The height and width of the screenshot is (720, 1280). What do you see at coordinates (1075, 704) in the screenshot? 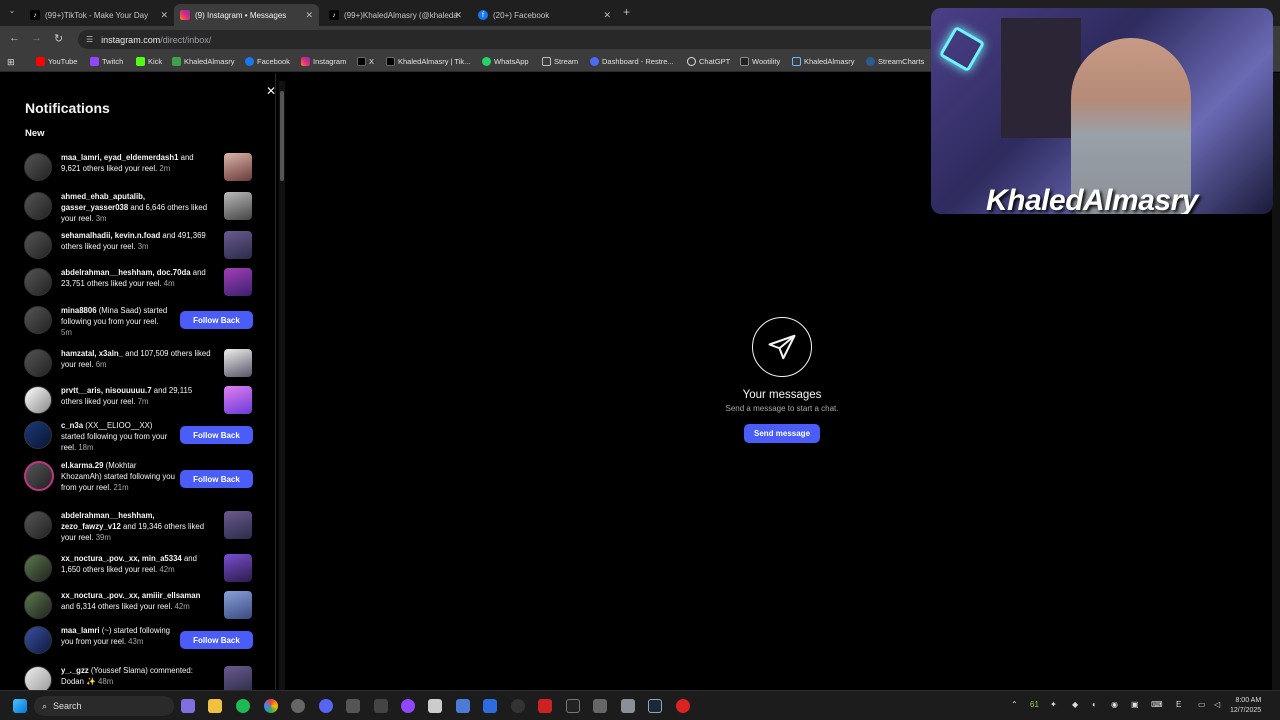
I see `tray-app-icon: ◆` at bounding box center [1075, 704].